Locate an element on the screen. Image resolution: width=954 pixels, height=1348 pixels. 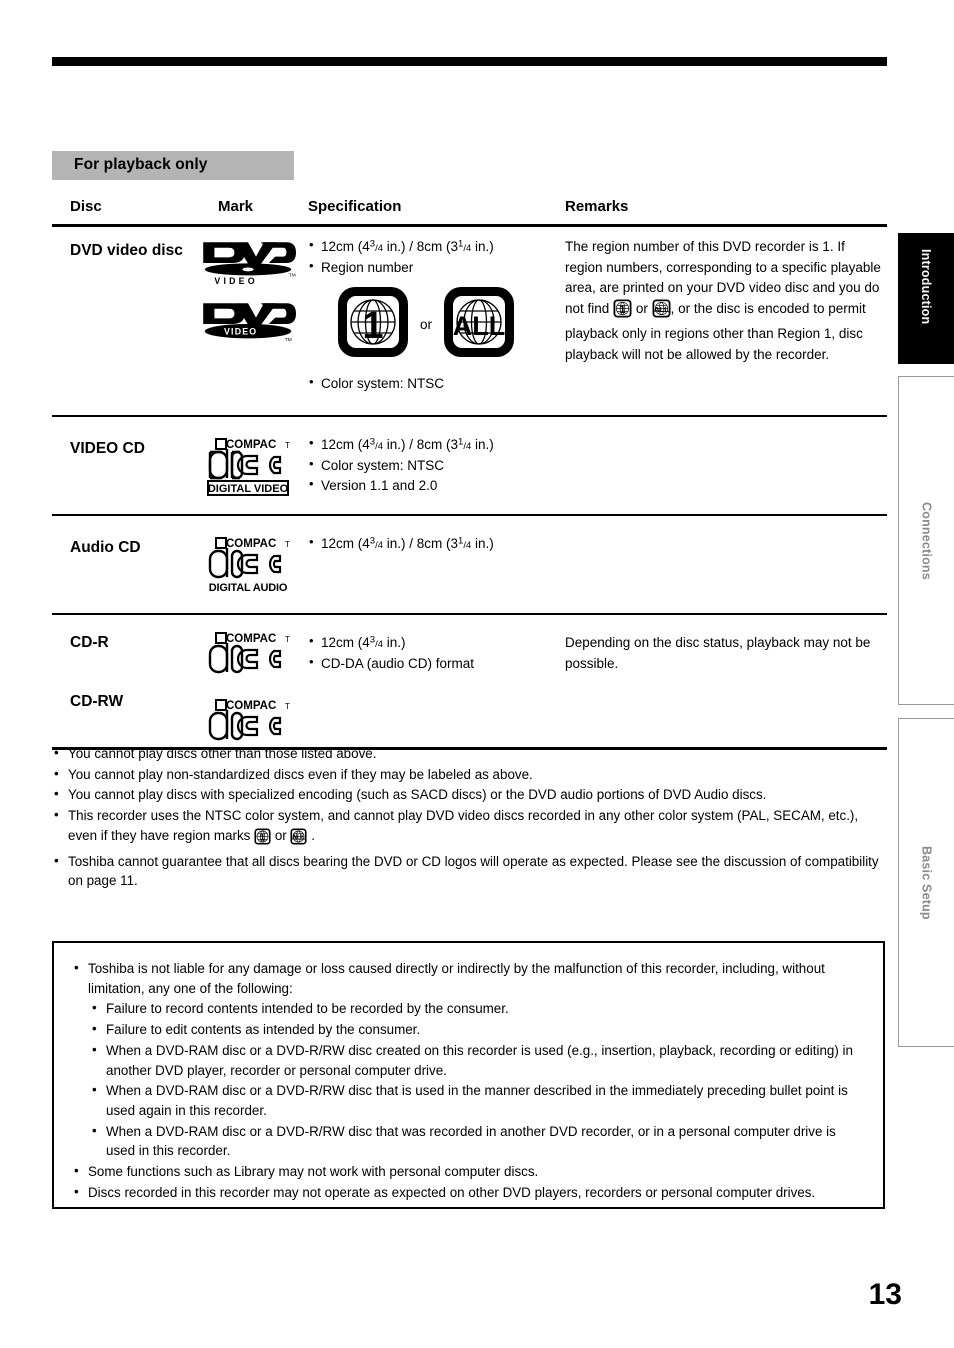
sidebar-tab-label: Basic Setup is located at coordinates (926, 882).